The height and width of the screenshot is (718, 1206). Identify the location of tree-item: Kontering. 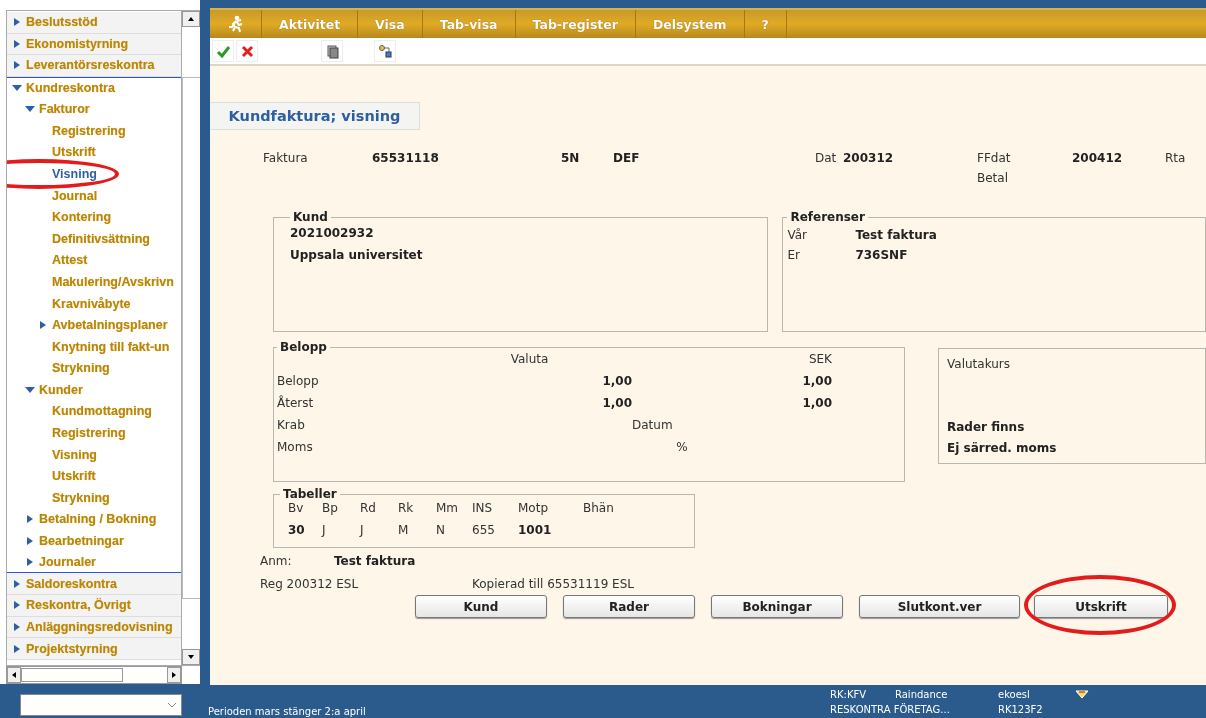
(82, 217).